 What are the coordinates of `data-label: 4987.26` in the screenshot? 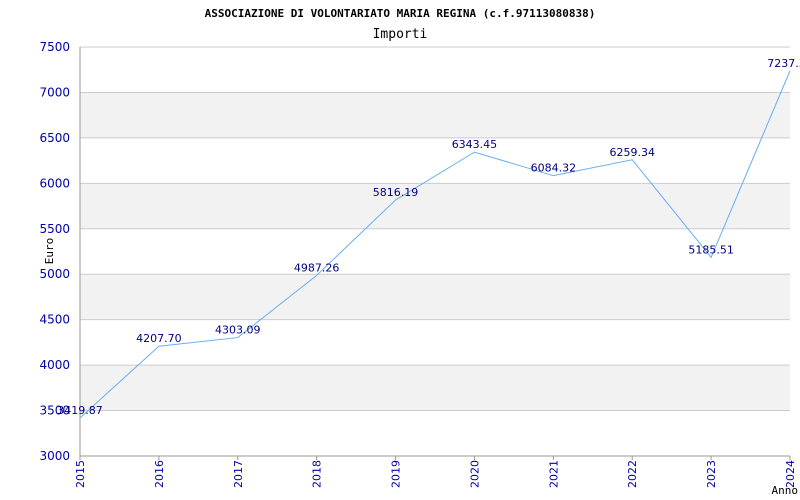 It's located at (317, 267).